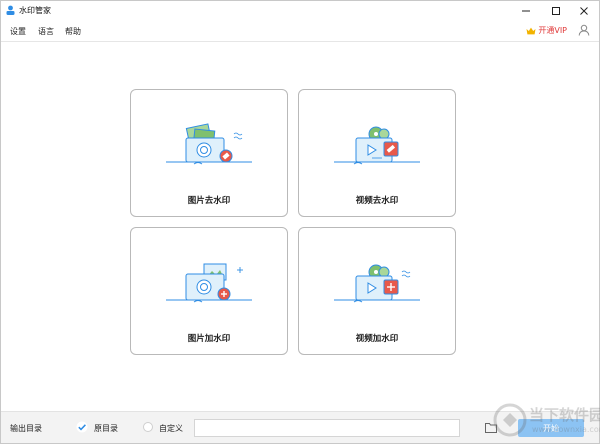 The height and width of the screenshot is (444, 600). What do you see at coordinates (377, 339) in the screenshot?
I see `video-add-watermark-label: 视频加水印` at bounding box center [377, 339].